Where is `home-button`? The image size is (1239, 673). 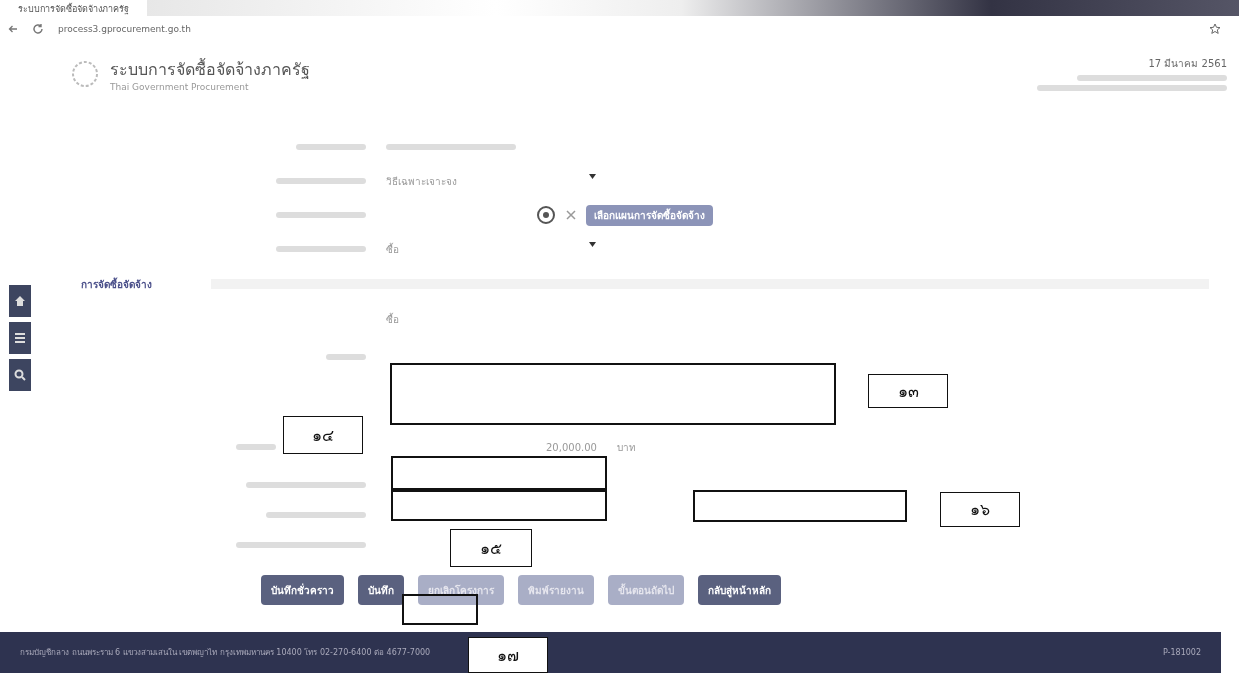
home-button is located at coordinates (20, 301).